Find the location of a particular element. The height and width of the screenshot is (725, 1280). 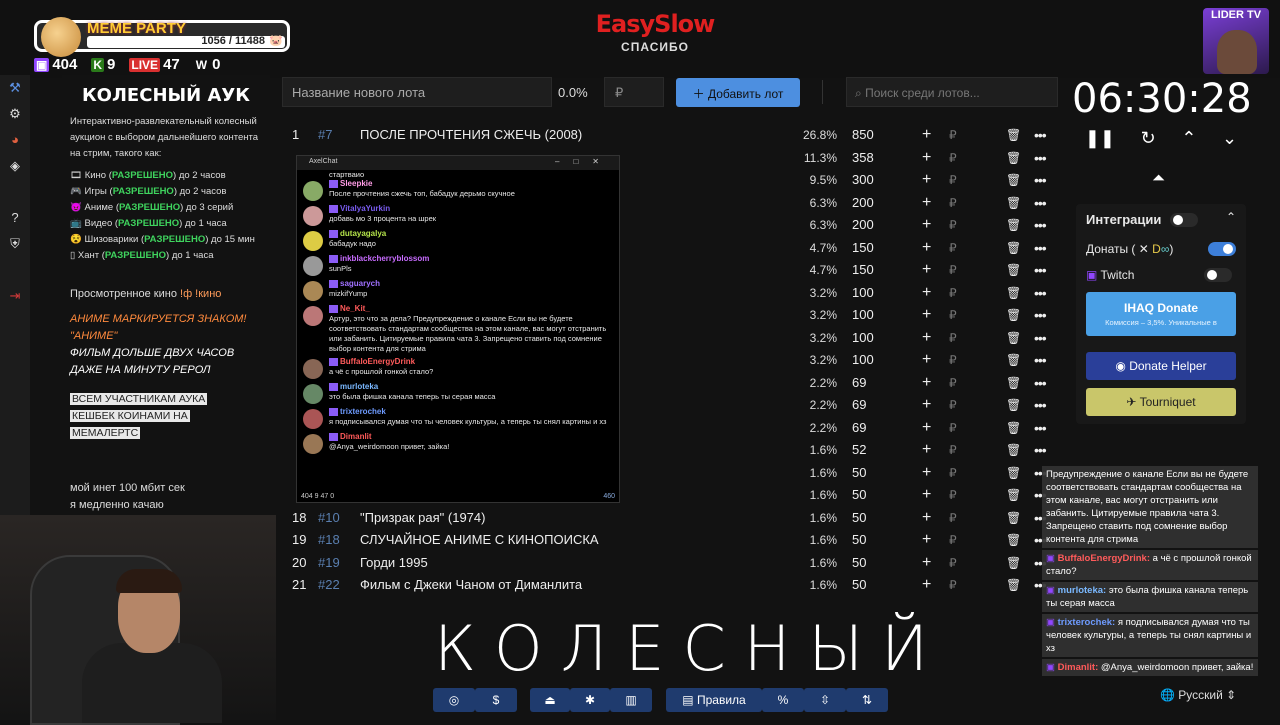

wheel-icon: ◕ is located at coordinates (15, 140).